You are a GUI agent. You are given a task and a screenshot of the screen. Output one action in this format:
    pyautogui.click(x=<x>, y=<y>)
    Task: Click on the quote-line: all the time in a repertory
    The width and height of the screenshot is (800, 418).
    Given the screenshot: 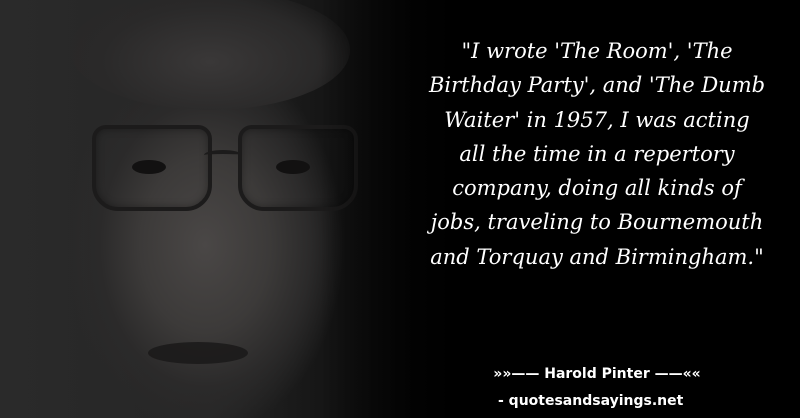 What is the action you would take?
    pyautogui.click(x=597, y=153)
    